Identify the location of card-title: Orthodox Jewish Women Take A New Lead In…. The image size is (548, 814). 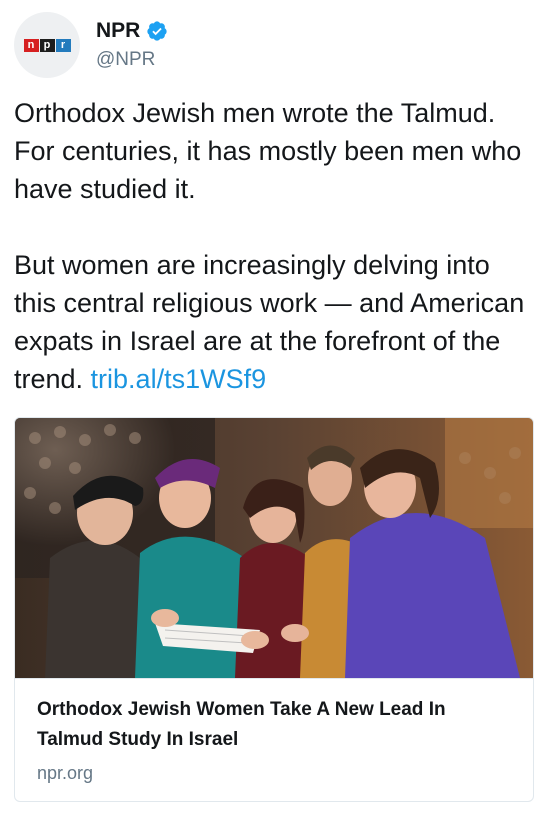
(274, 725).